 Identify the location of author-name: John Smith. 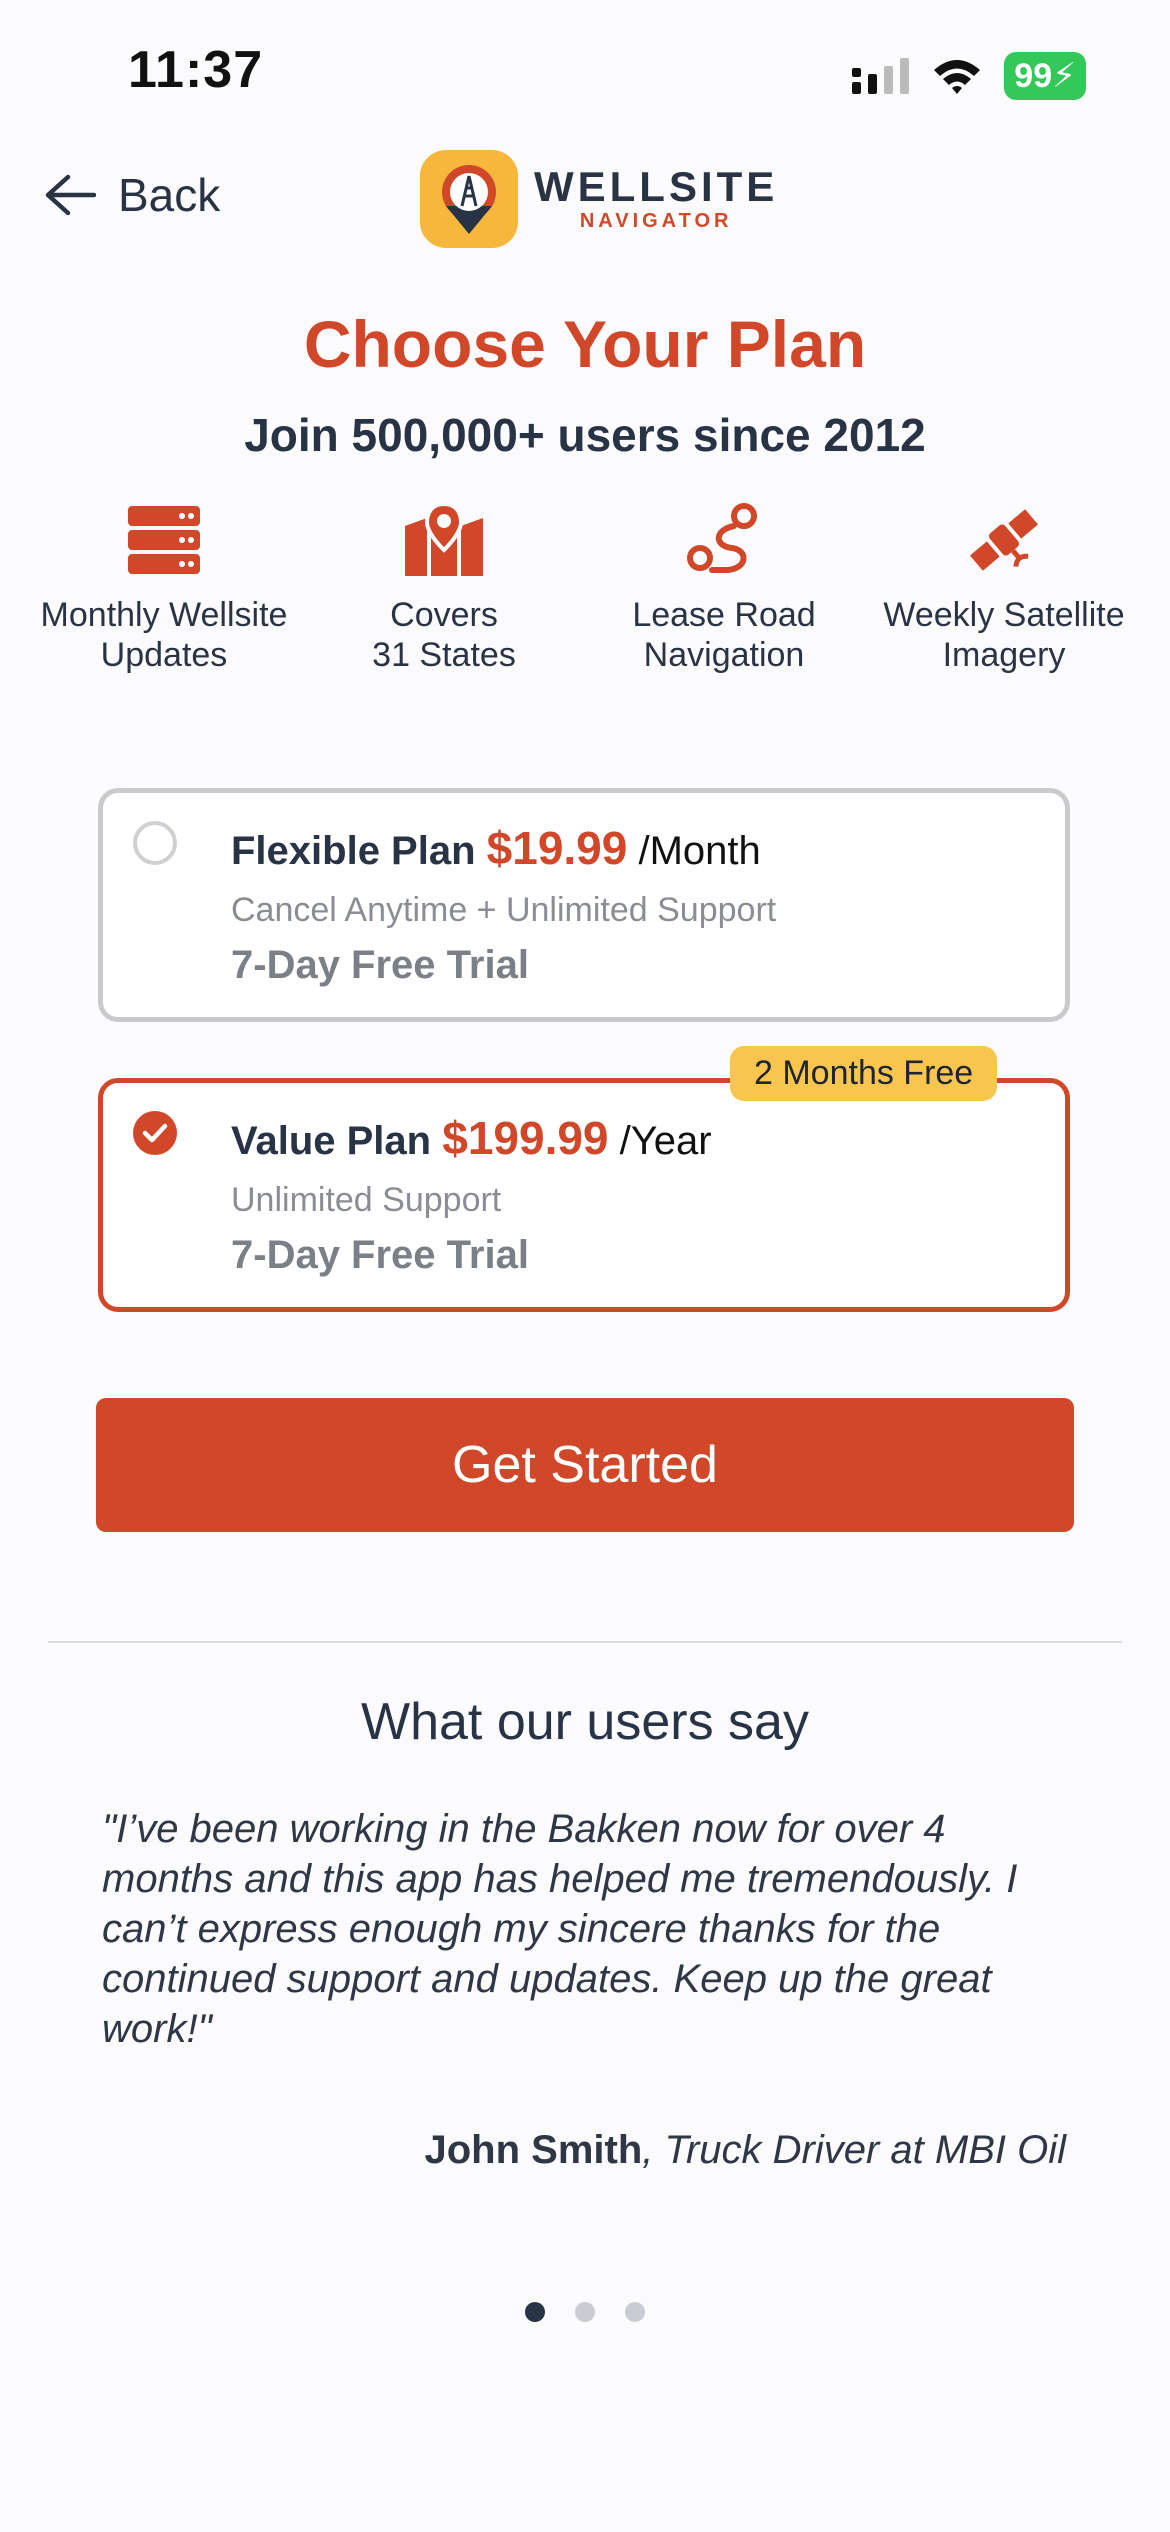
(533, 2150).